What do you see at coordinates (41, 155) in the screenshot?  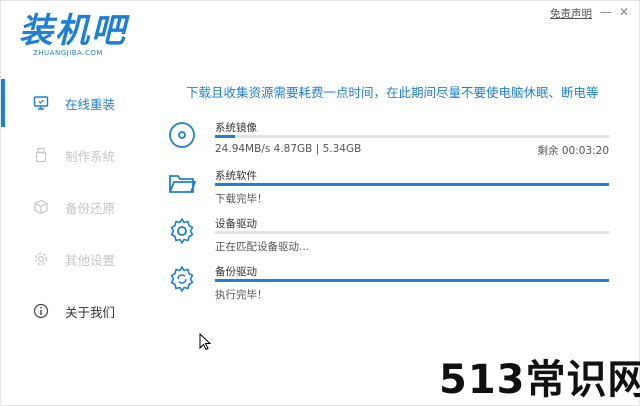 I see `usb-drive-icon` at bounding box center [41, 155].